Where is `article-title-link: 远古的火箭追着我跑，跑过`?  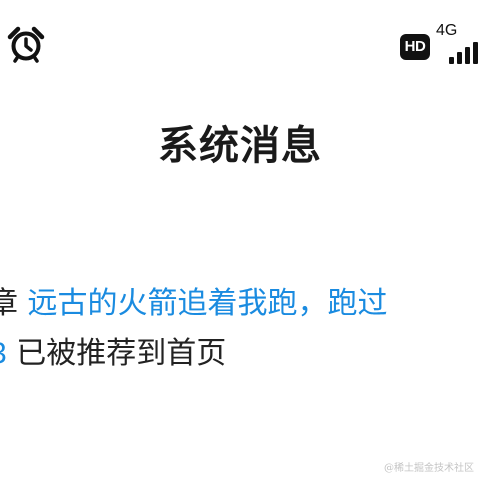
article-title-link: 远古的火箭追着我跑，跑过 is located at coordinates (208, 303).